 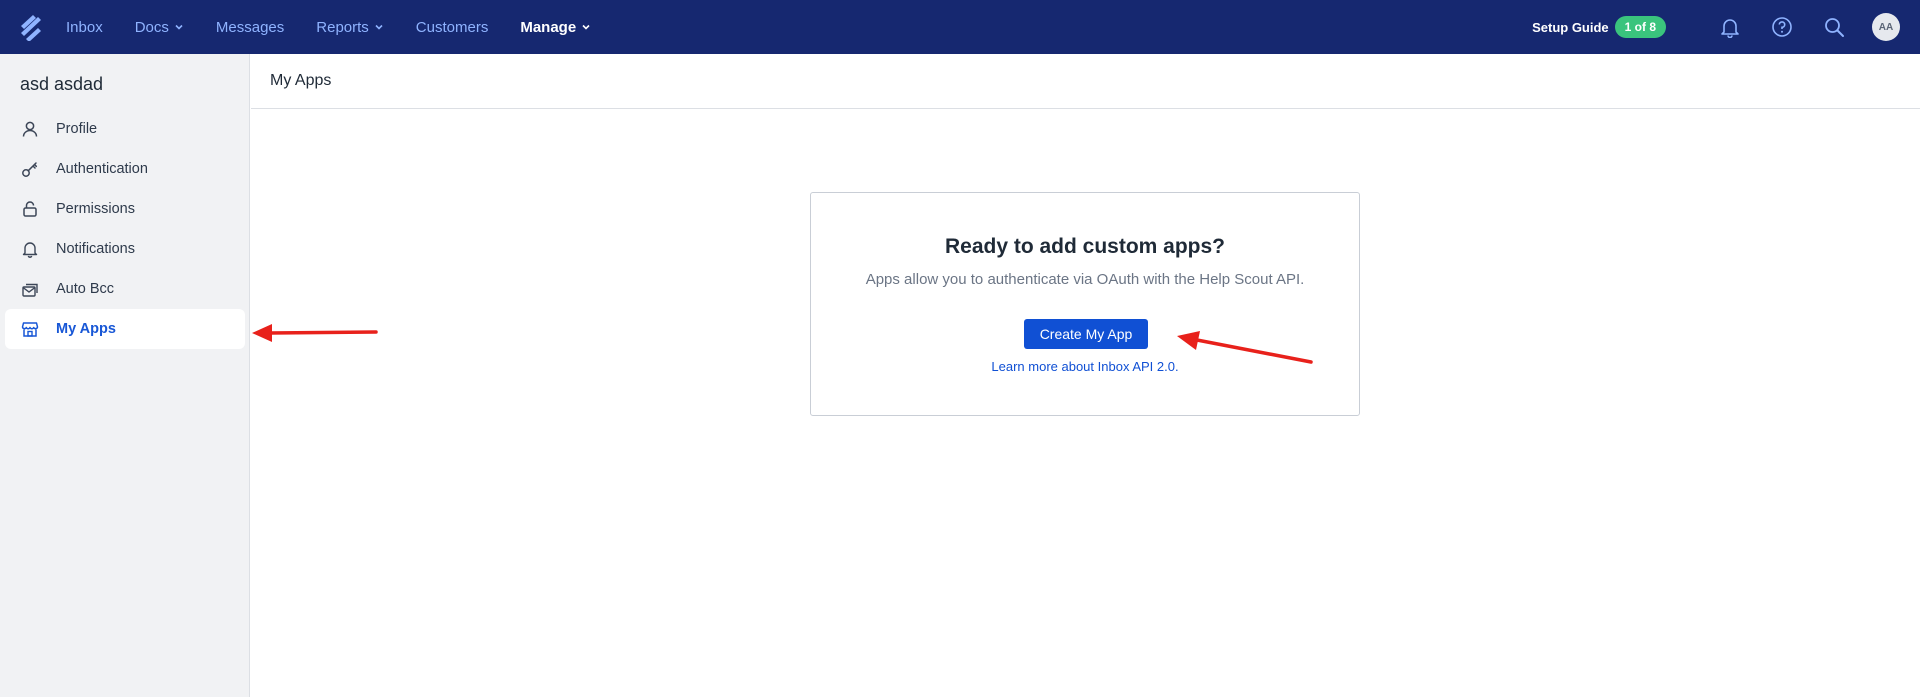 What do you see at coordinates (125, 129) in the screenshot?
I see `sidebar-item-profile: Profile` at bounding box center [125, 129].